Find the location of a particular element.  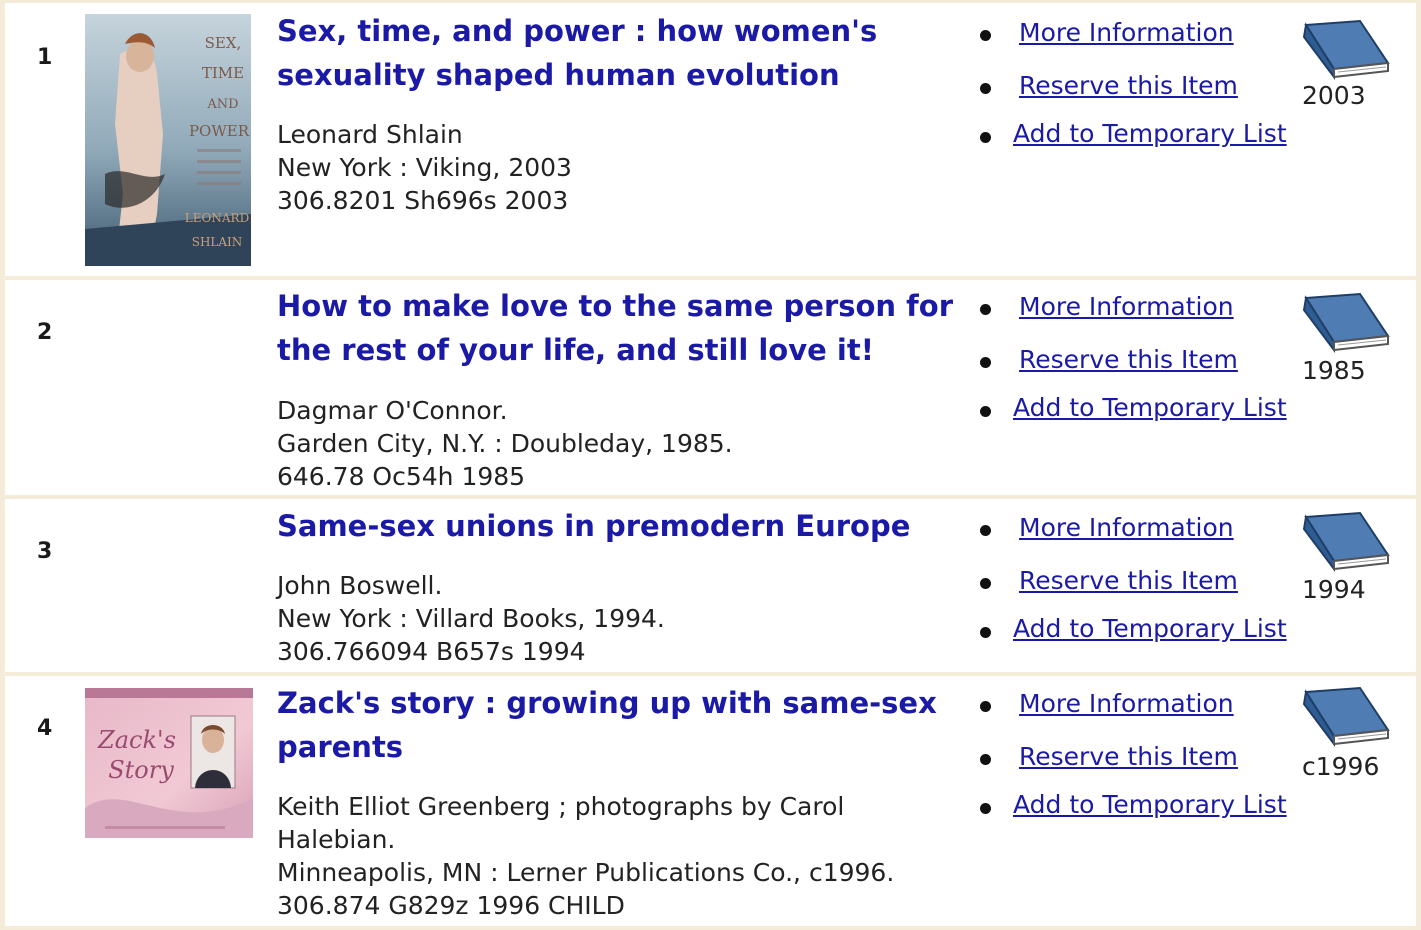

cover-title-word: POWER is located at coordinates (219, 131).